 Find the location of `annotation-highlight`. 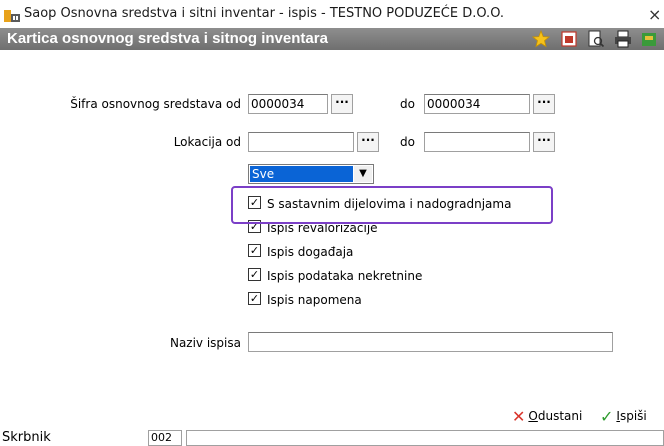

annotation-highlight is located at coordinates (392, 205).